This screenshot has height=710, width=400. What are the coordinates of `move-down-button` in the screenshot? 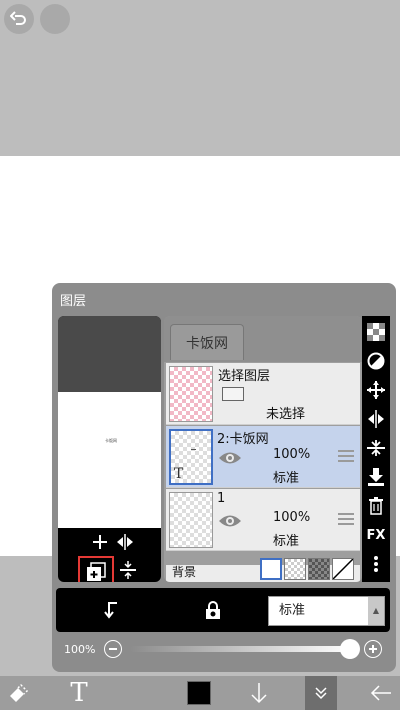 It's located at (259, 693).